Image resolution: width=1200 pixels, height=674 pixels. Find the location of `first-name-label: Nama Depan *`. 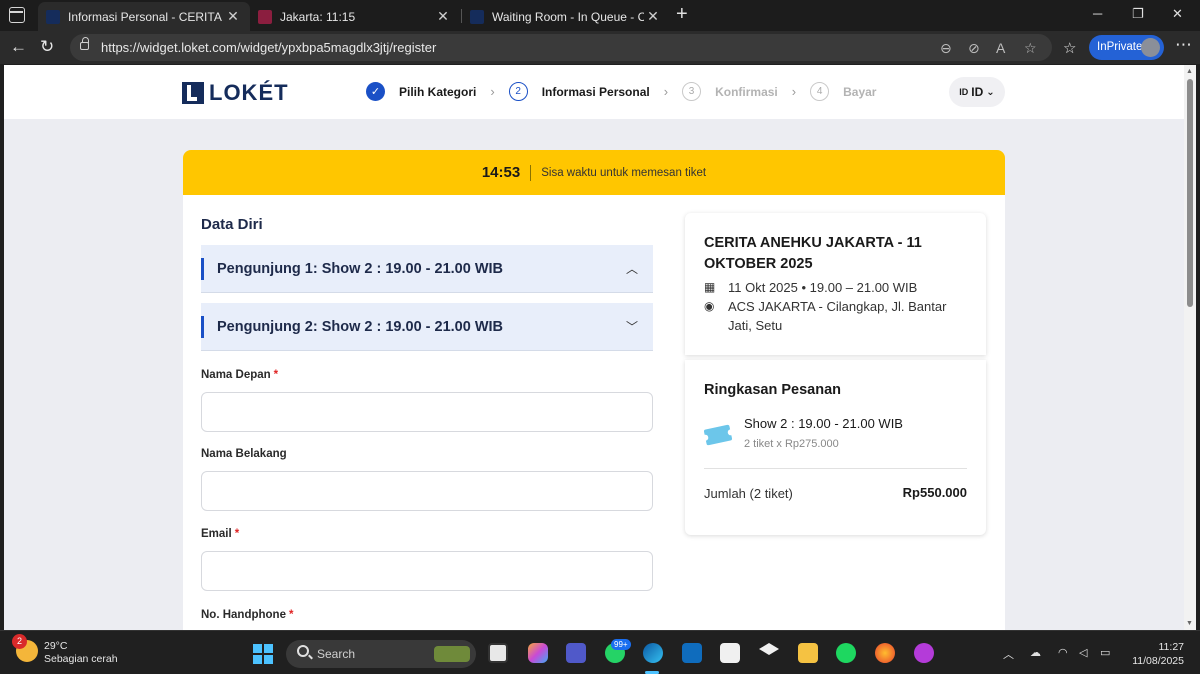

first-name-label: Nama Depan * is located at coordinates (239, 375).